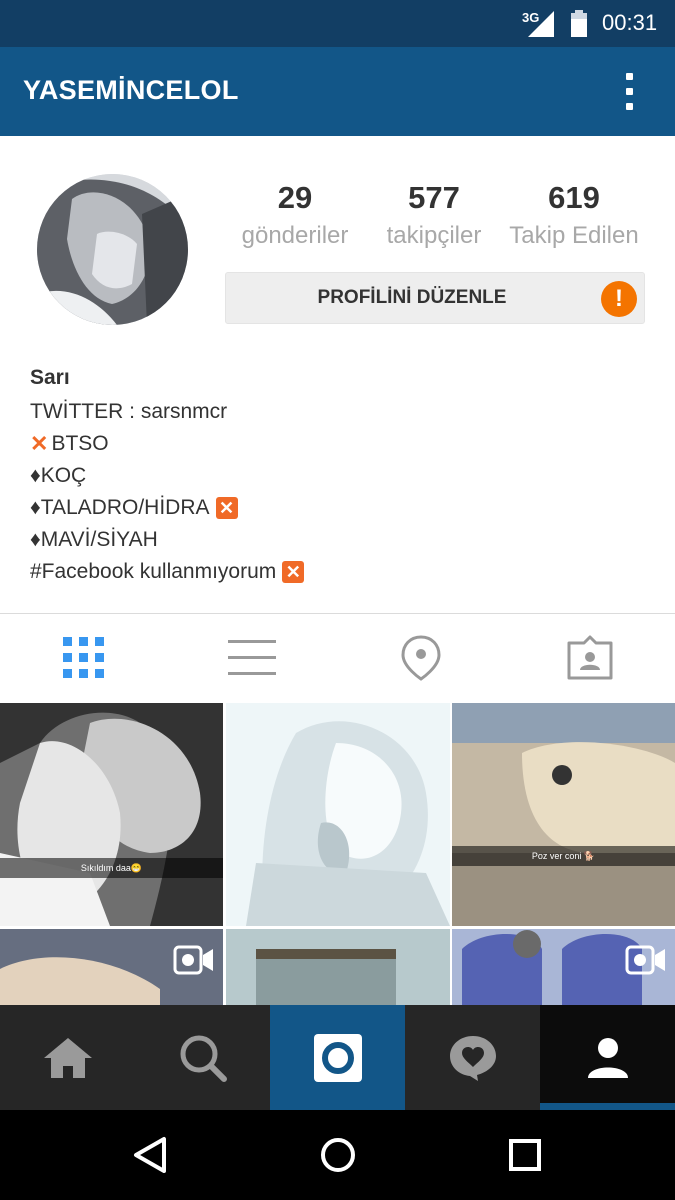  I want to click on list-view-icon, so click(252, 657).